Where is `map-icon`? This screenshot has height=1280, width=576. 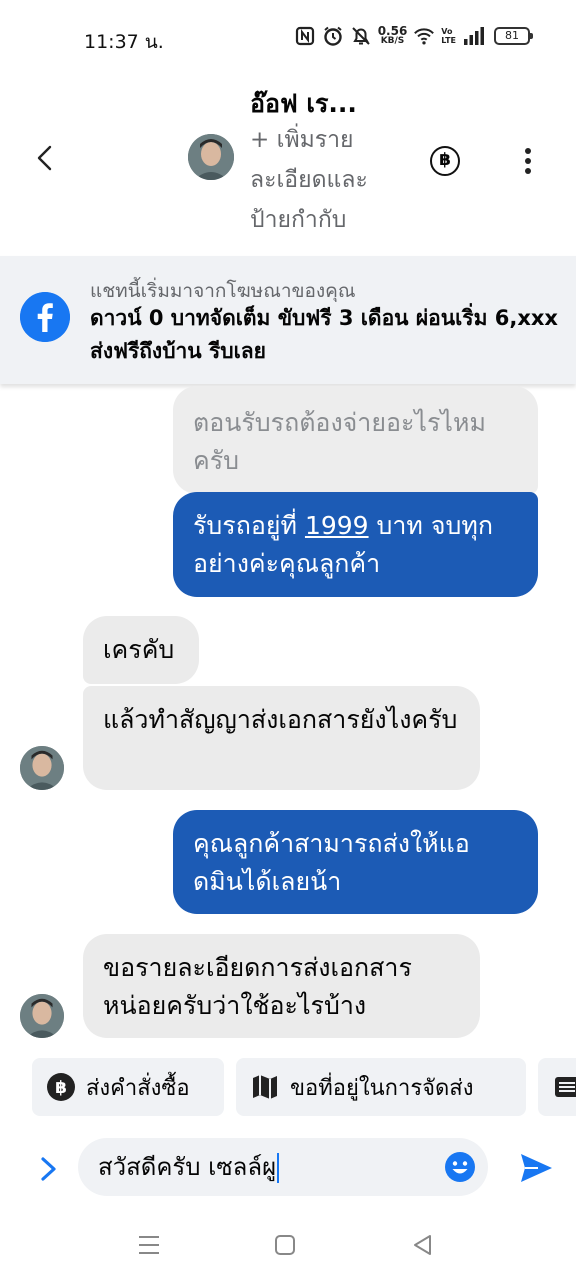
map-icon is located at coordinates (265, 1087).